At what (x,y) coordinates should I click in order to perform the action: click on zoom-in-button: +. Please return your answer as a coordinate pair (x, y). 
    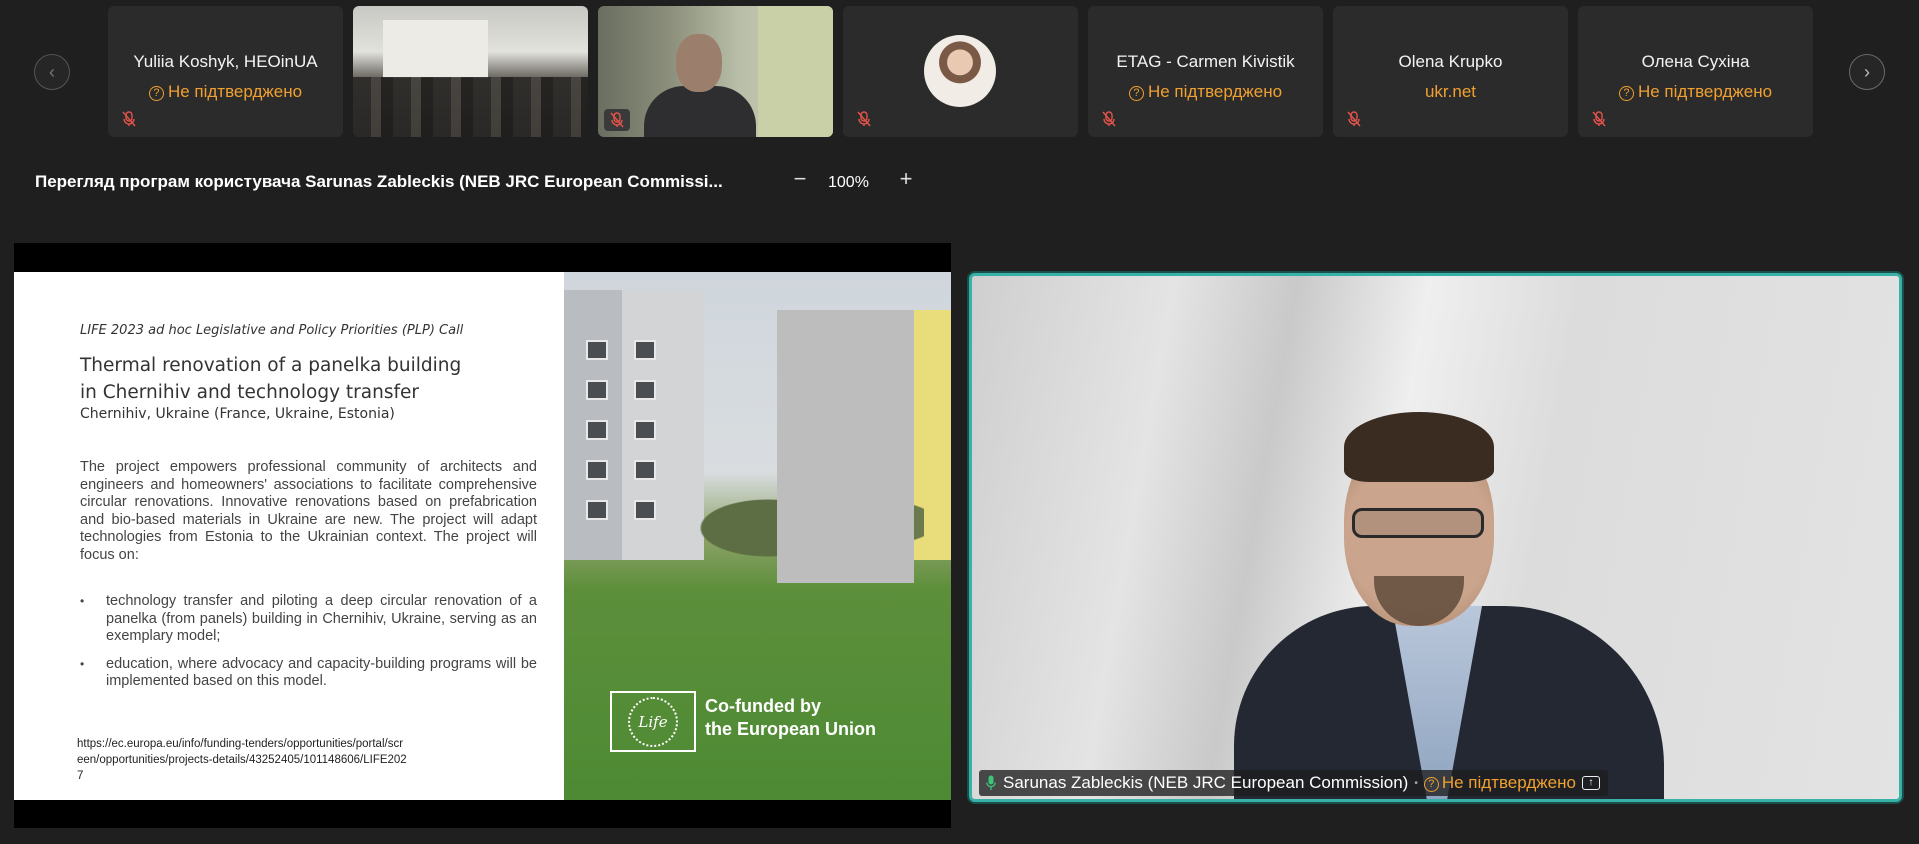
    Looking at the image, I should click on (906, 180).